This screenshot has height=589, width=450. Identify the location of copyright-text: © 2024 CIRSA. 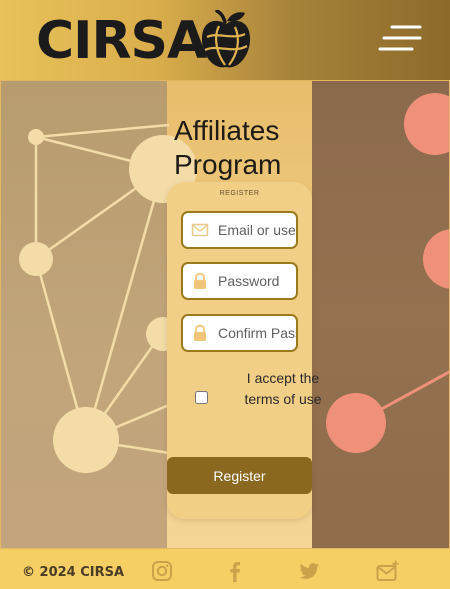
(73, 572).